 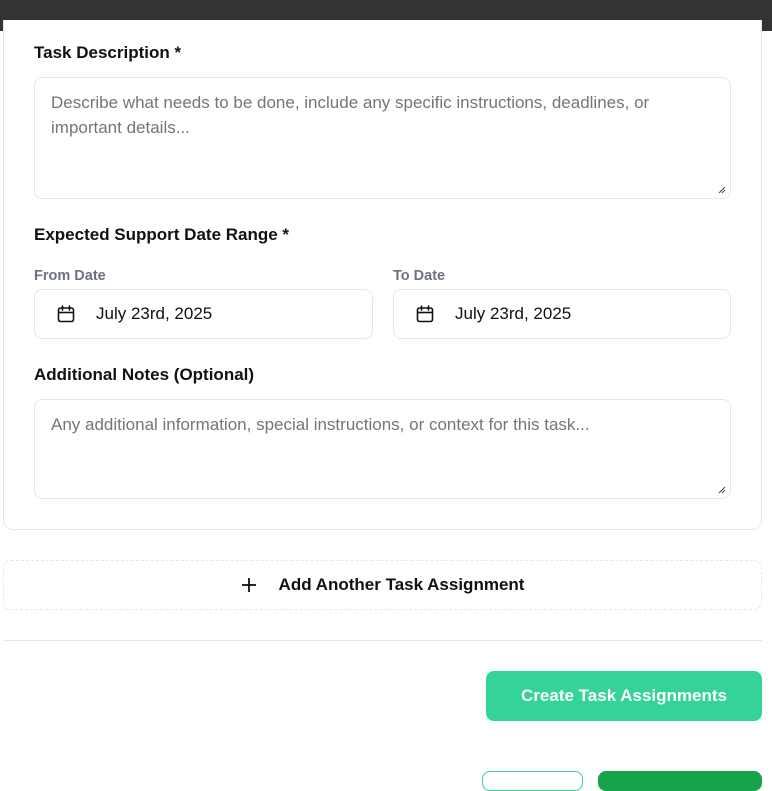 I want to click on add-another-task-label: Add Another Task Assignment, so click(x=401, y=584).